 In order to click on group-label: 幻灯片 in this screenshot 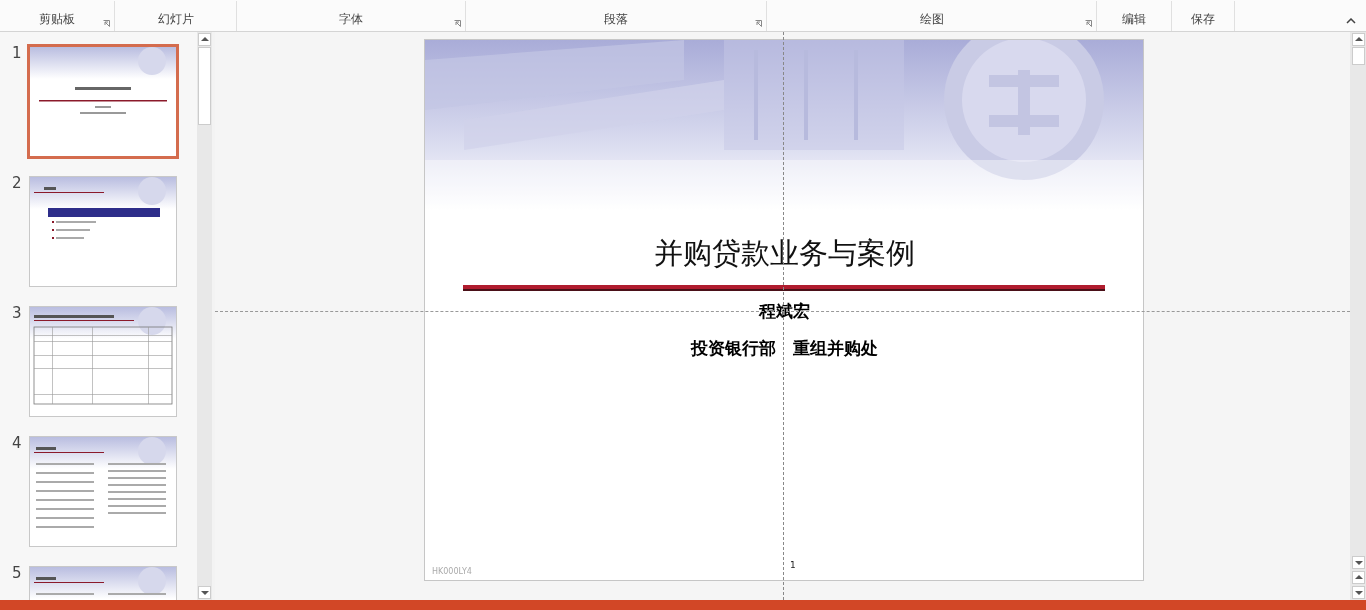, I will do `click(175, 19)`.